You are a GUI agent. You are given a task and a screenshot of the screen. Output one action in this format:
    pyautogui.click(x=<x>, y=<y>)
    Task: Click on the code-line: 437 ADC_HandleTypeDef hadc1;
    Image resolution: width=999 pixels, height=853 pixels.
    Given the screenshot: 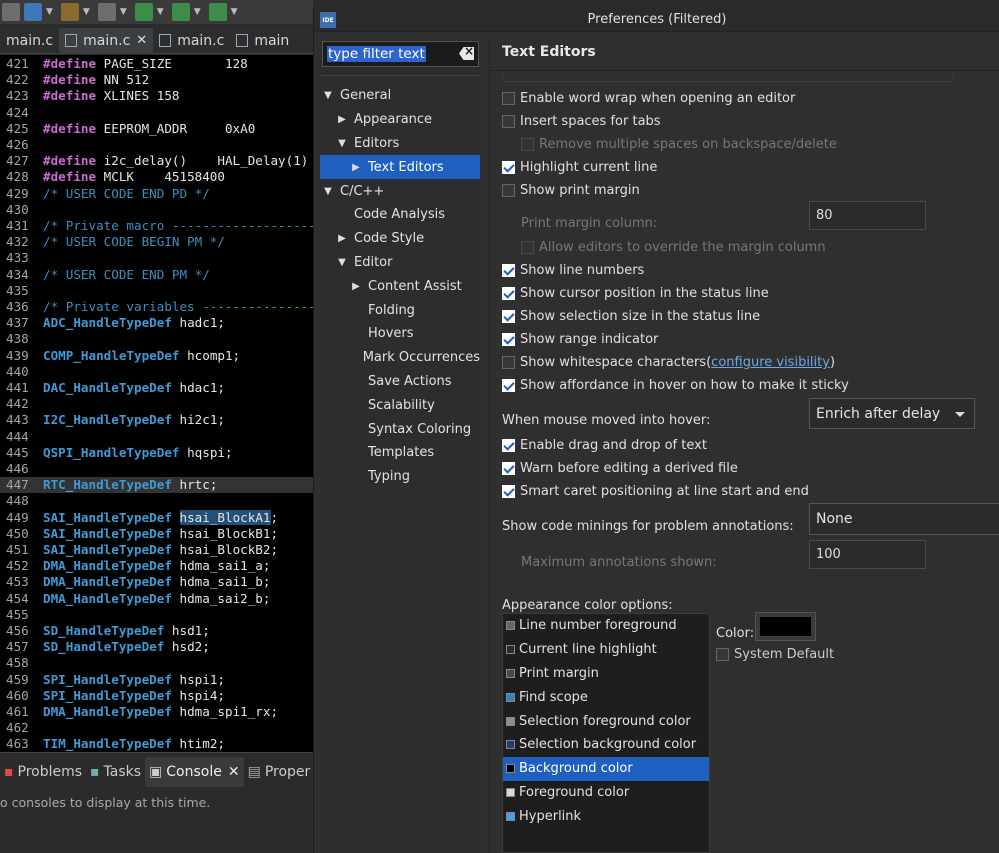 What is the action you would take?
    pyautogui.click(x=156, y=323)
    